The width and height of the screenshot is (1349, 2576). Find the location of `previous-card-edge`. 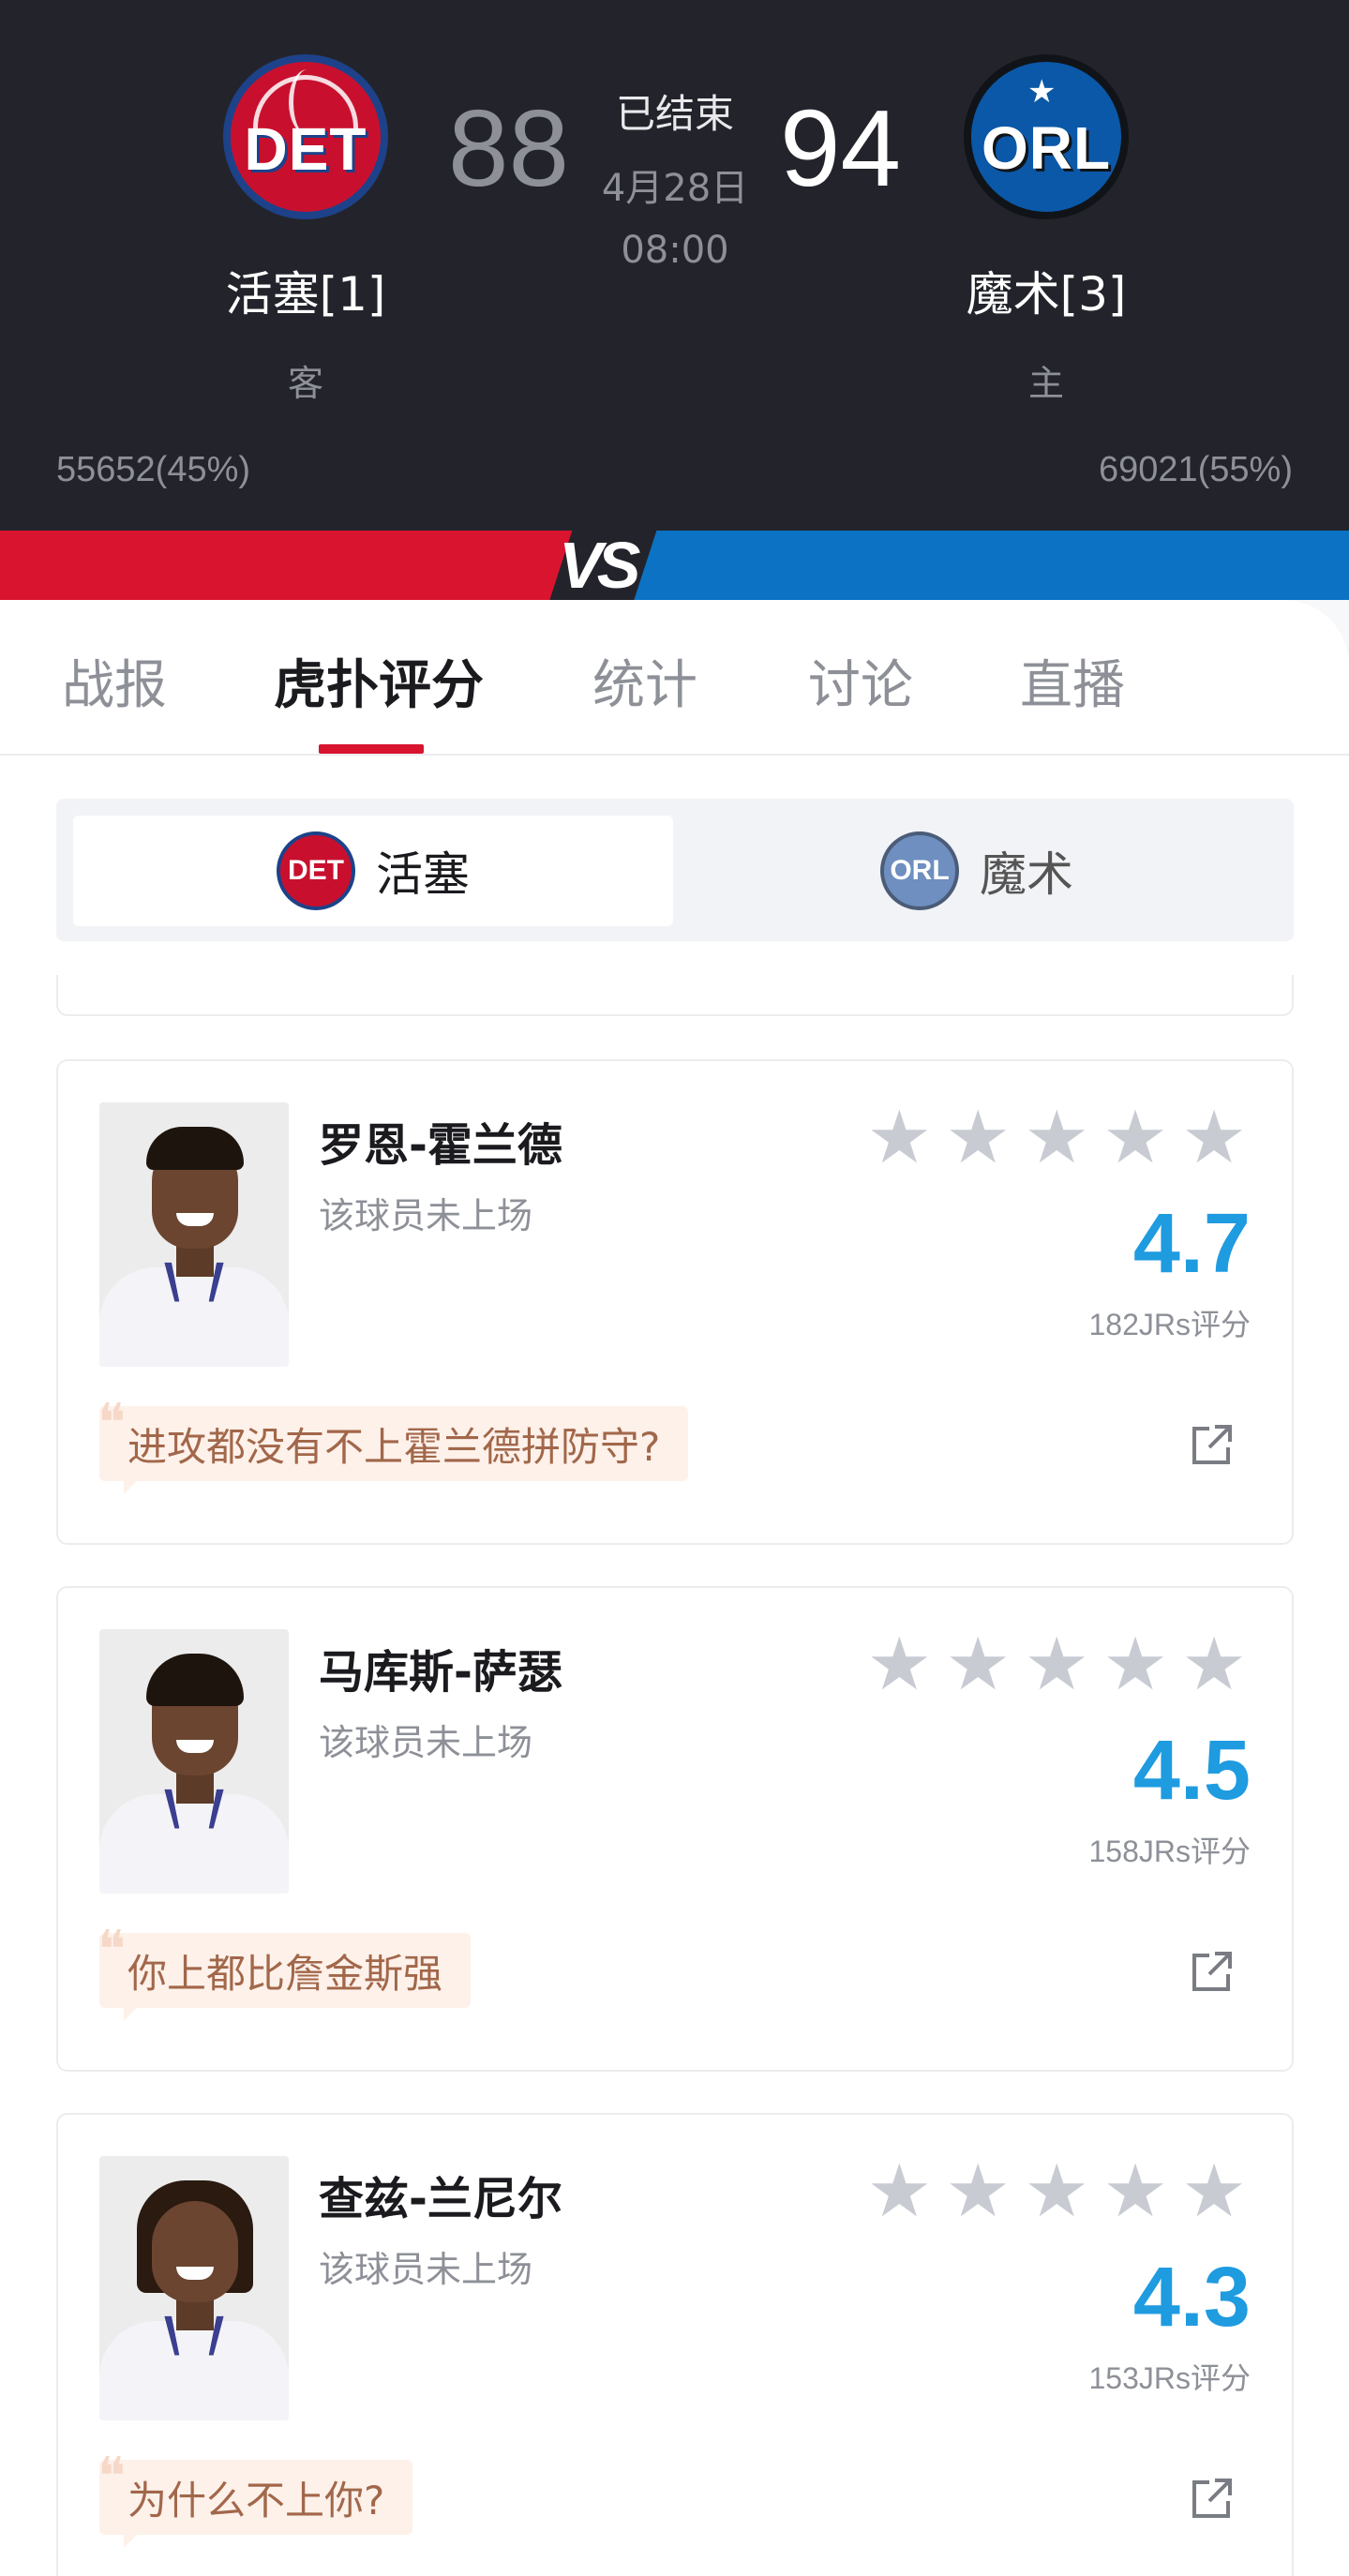

previous-card-edge is located at coordinates (675, 996).